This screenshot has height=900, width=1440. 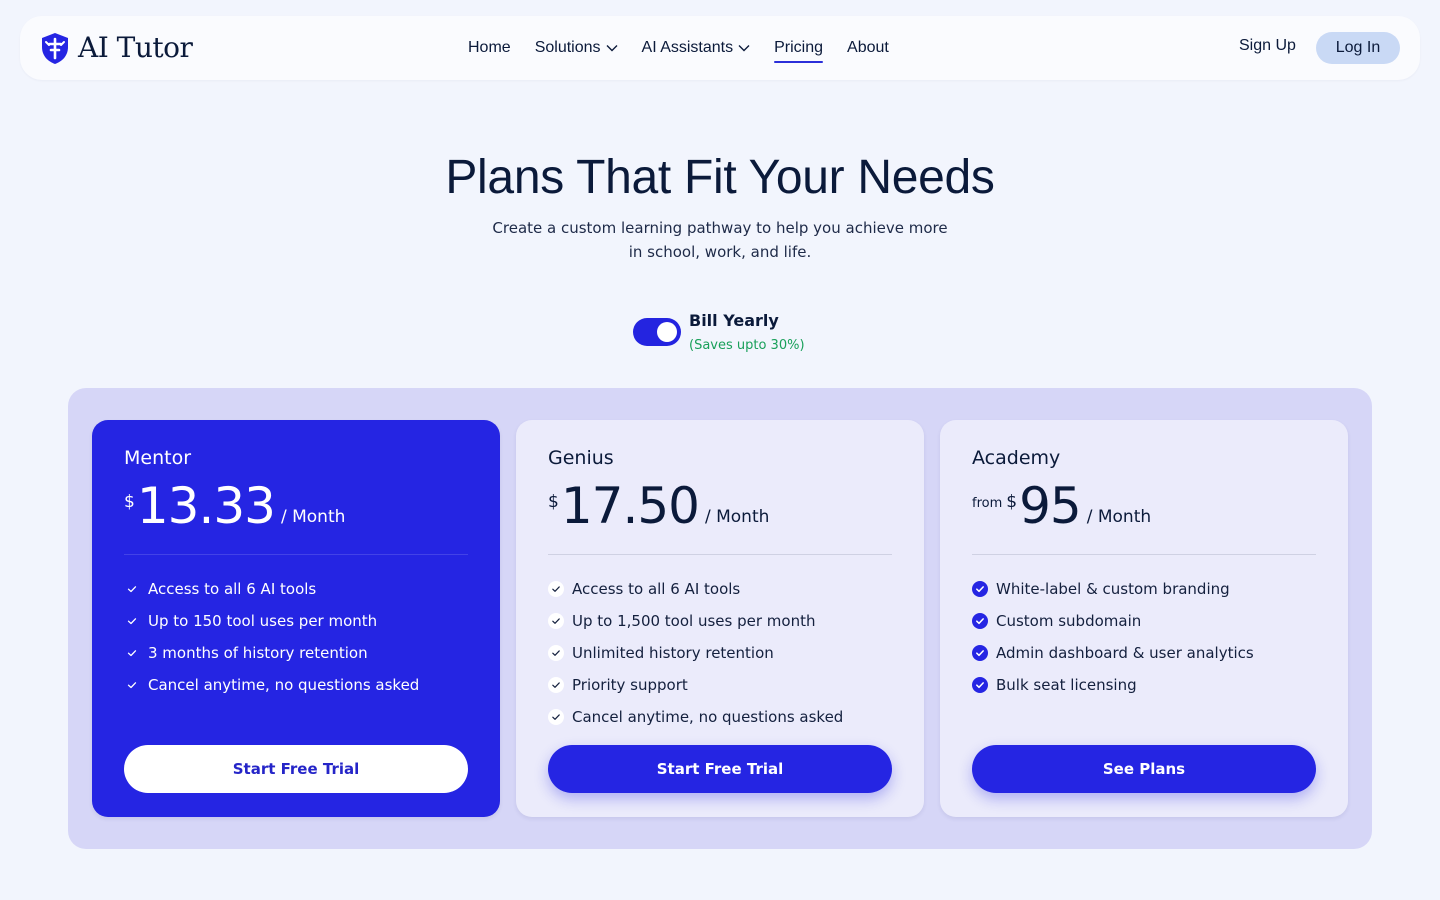 What do you see at coordinates (135, 47) in the screenshot?
I see `brand-name: AI Tutor` at bounding box center [135, 47].